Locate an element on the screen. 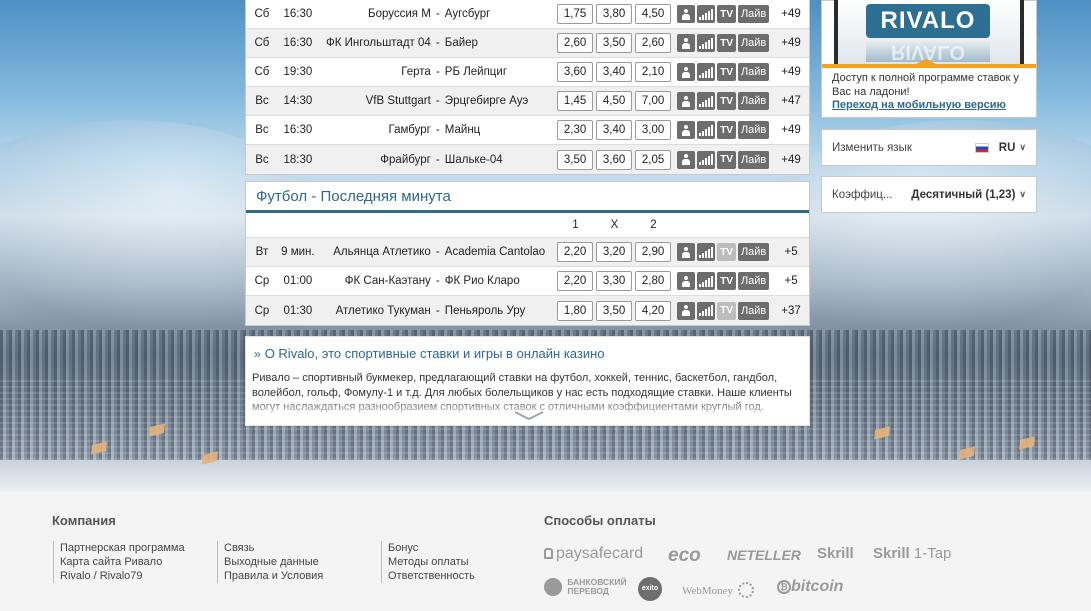 Image resolution: width=1091 pixels, height=611 pixels. odd-draw-button: 3,30 is located at coordinates (614, 281).